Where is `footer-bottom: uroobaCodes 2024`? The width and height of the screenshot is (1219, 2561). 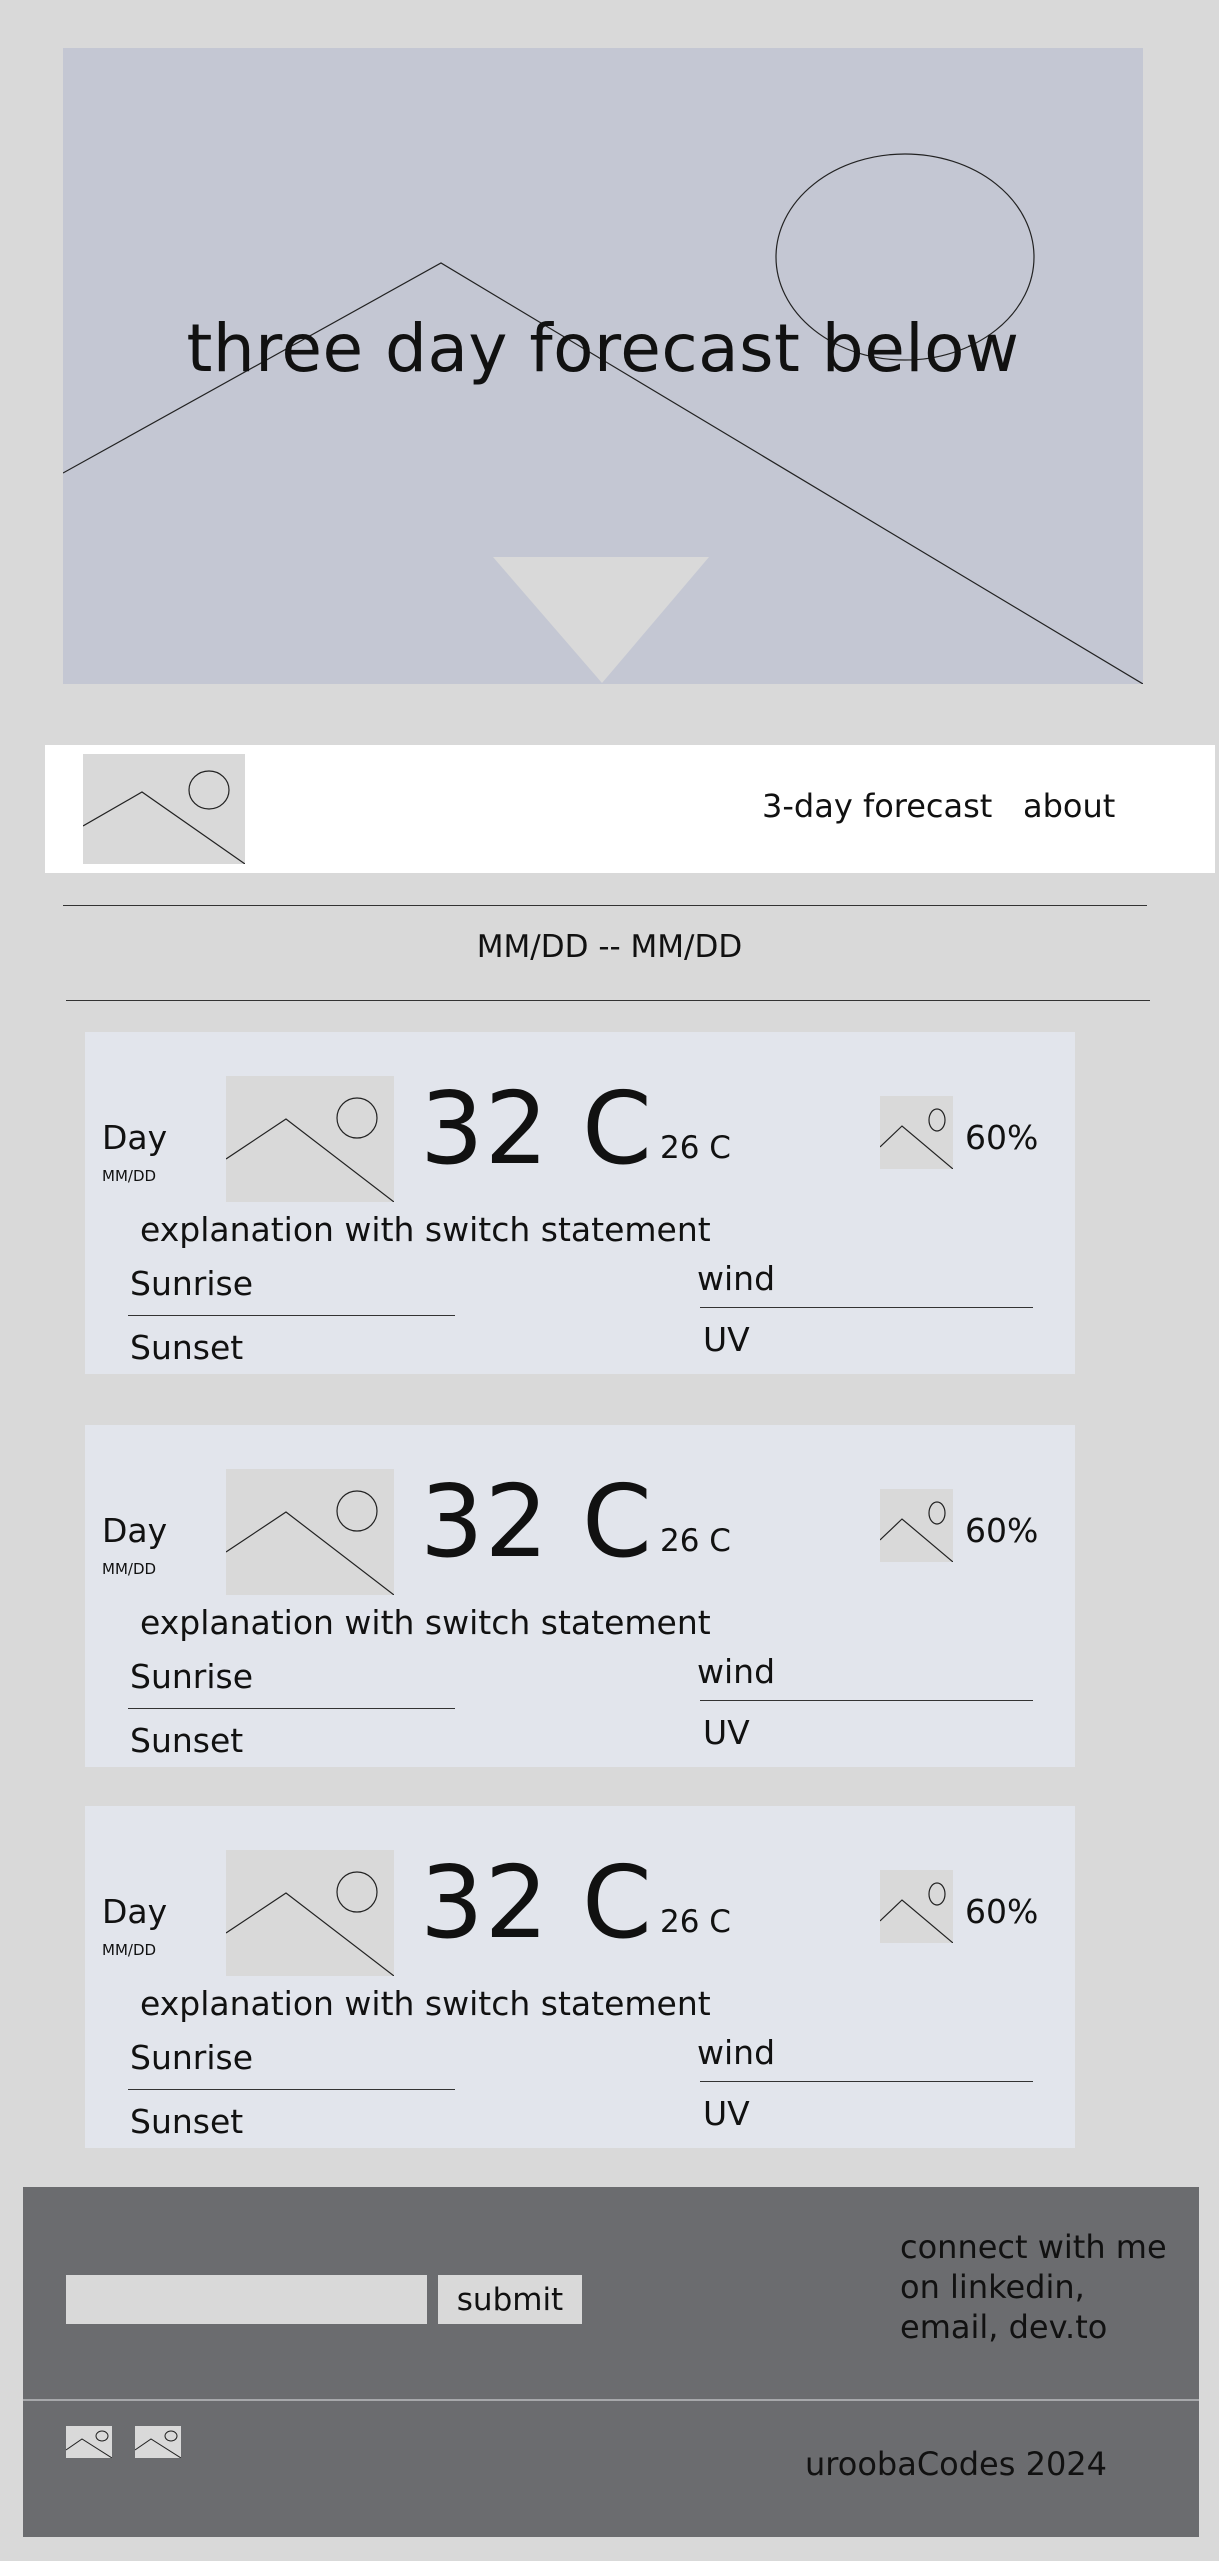 footer-bottom: uroobaCodes 2024 is located at coordinates (611, 2469).